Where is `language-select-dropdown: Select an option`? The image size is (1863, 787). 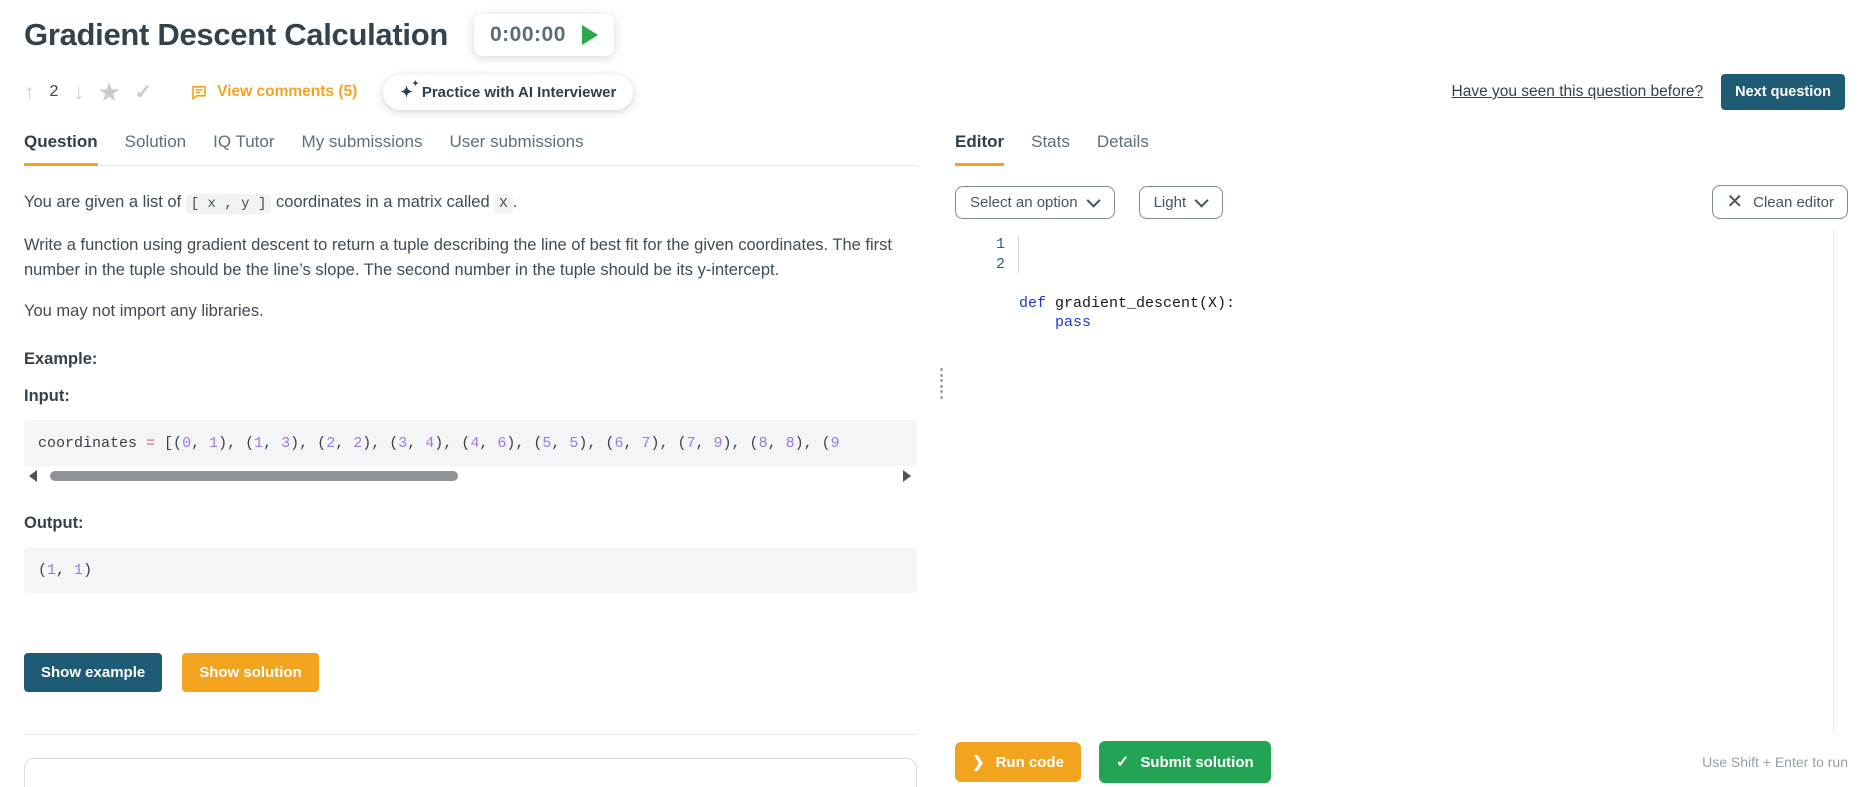
language-select-dropdown: Select an option is located at coordinates (1035, 202).